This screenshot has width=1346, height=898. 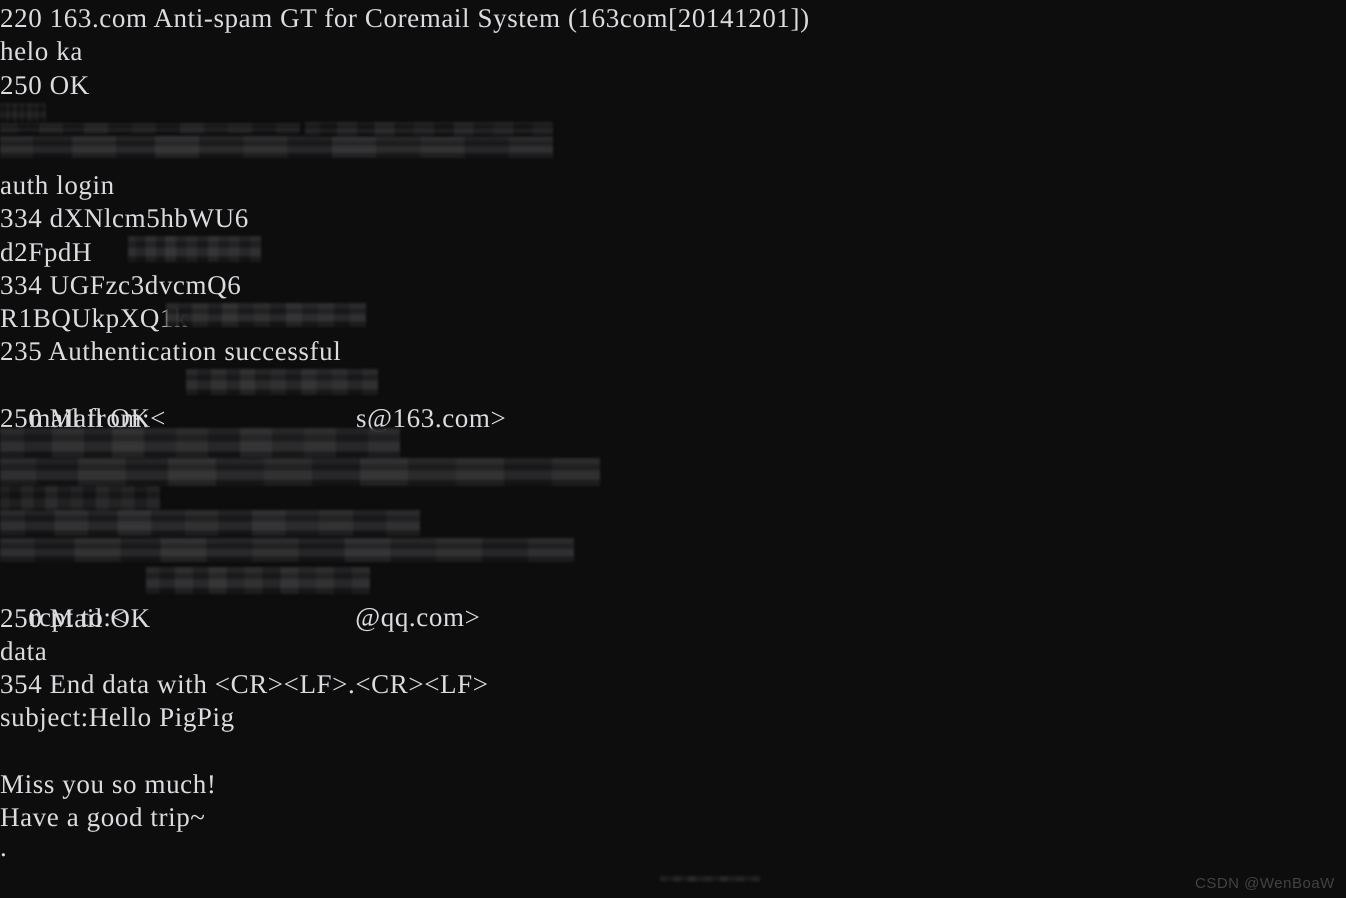 What do you see at coordinates (124, 218) in the screenshot?
I see `smtp-line-challenge-username: 334 dXNlcm5hbWU6` at bounding box center [124, 218].